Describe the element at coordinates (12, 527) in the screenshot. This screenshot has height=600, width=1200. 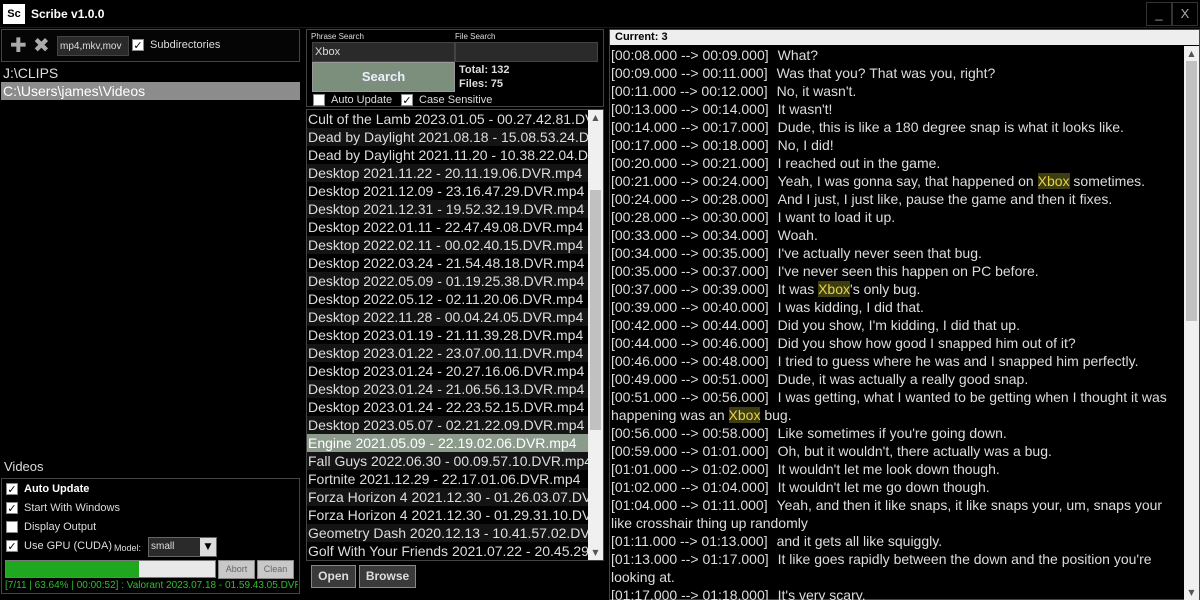
I see `display-output-checkbox` at that location.